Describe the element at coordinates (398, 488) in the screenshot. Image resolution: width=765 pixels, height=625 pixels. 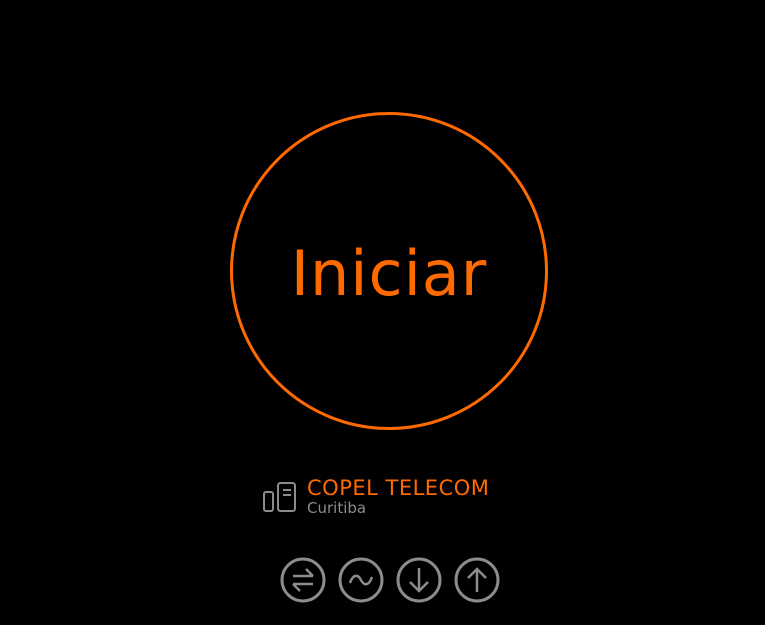
I see `server-name: COPEL TELECOM` at that location.